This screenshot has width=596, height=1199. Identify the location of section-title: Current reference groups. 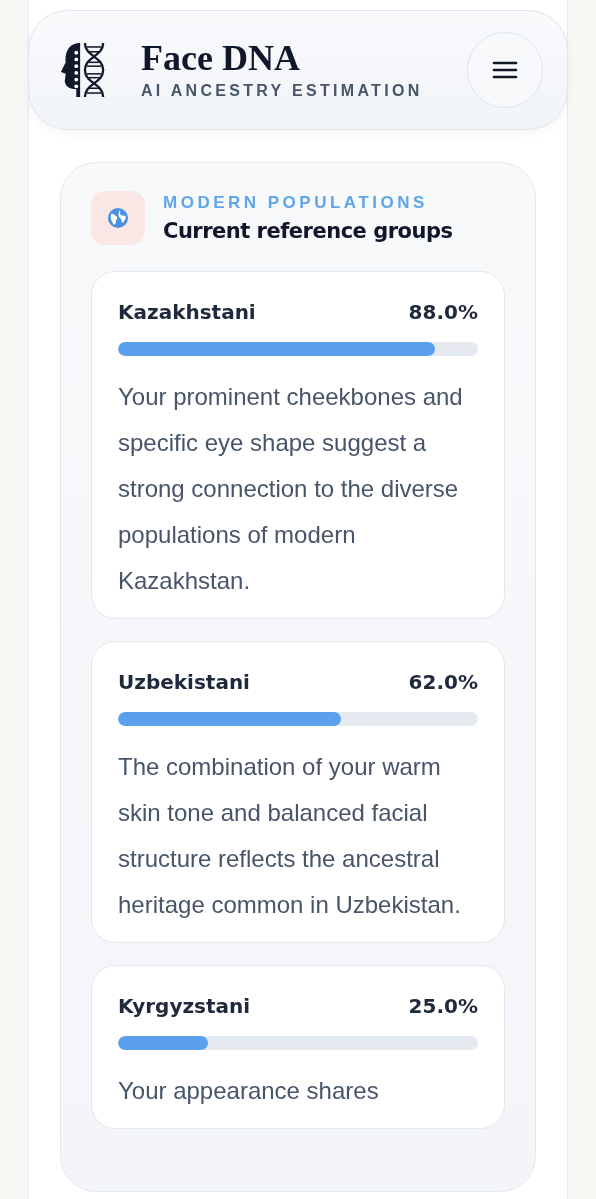
(308, 231).